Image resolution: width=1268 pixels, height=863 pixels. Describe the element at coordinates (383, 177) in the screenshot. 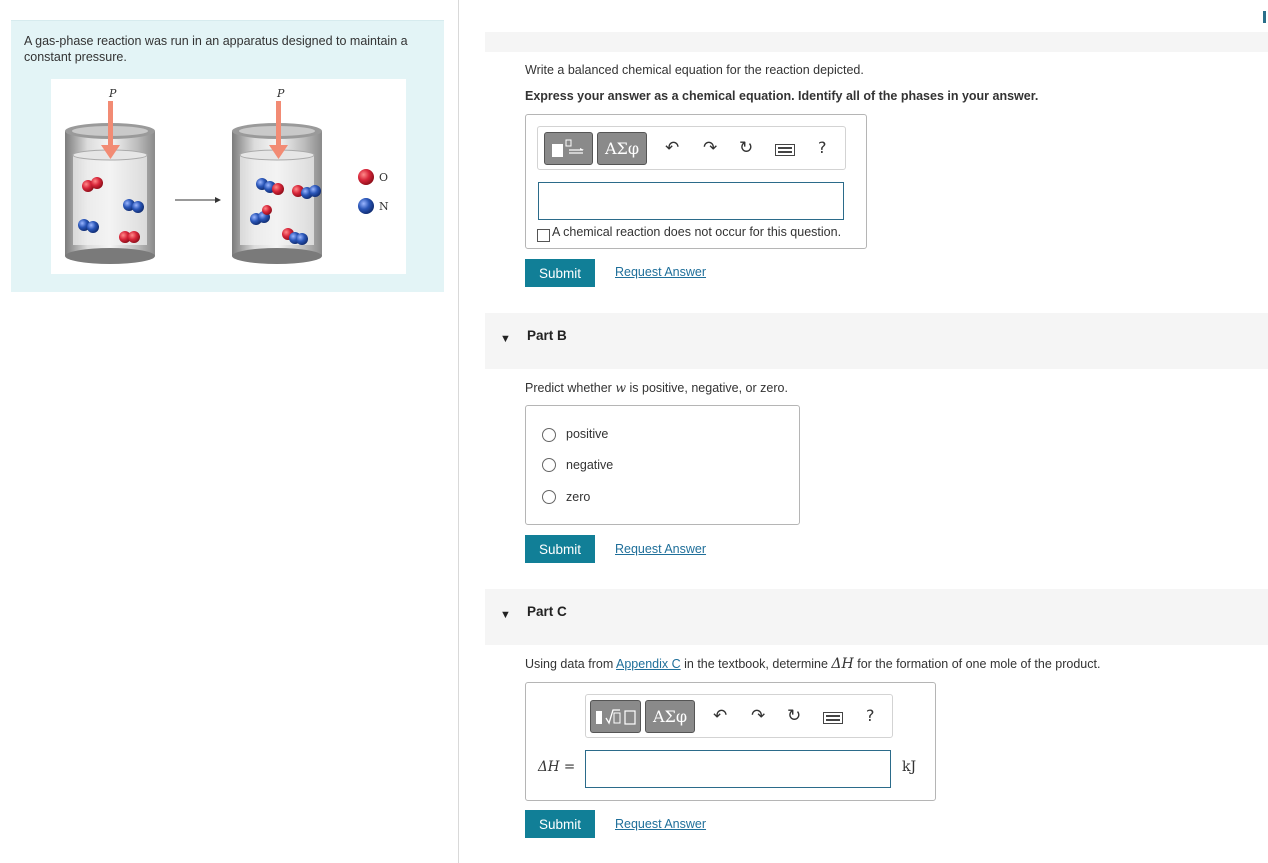

I see `legend-o-label: O` at that location.